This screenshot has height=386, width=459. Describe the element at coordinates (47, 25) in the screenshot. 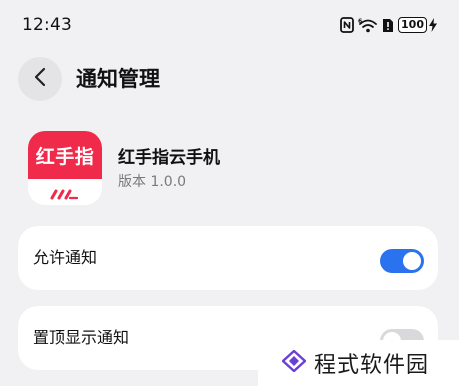

I see `status-time: 12:43` at that location.